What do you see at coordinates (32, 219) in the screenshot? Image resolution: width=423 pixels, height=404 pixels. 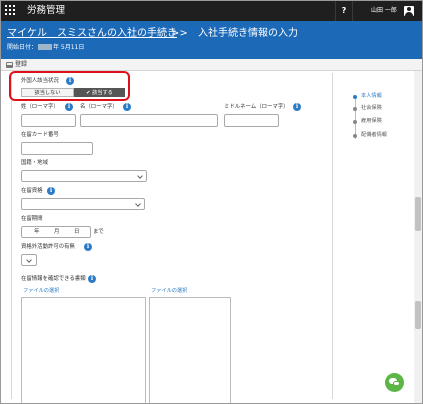 I see `residence-period-label: 在留期間` at bounding box center [32, 219].